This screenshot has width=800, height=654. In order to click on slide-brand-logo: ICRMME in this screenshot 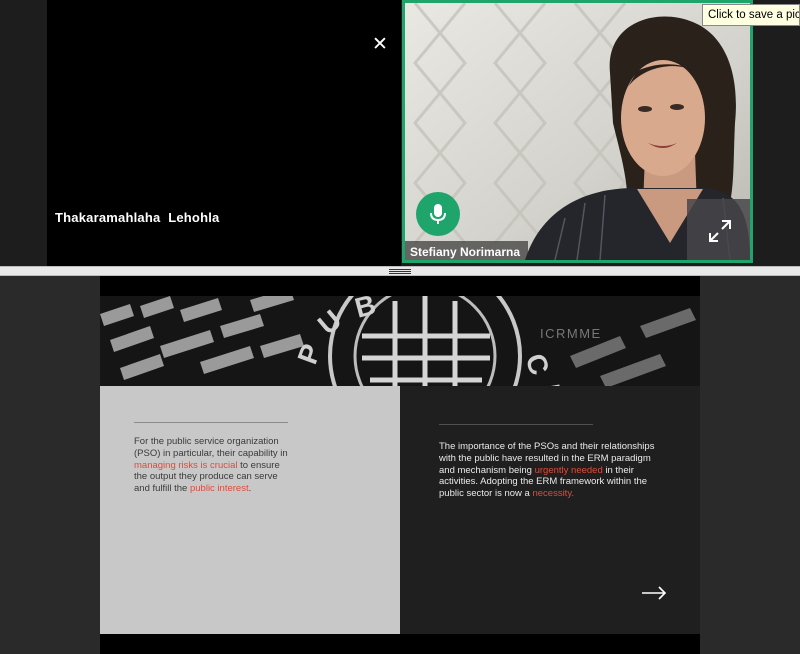, I will do `click(571, 333)`.